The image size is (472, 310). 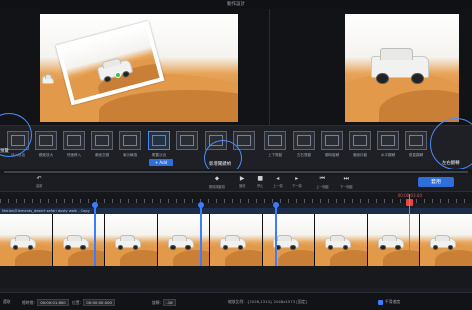 What do you see at coordinates (380, 302) in the screenshot?
I see `smooth-checkbox` at bounding box center [380, 302].